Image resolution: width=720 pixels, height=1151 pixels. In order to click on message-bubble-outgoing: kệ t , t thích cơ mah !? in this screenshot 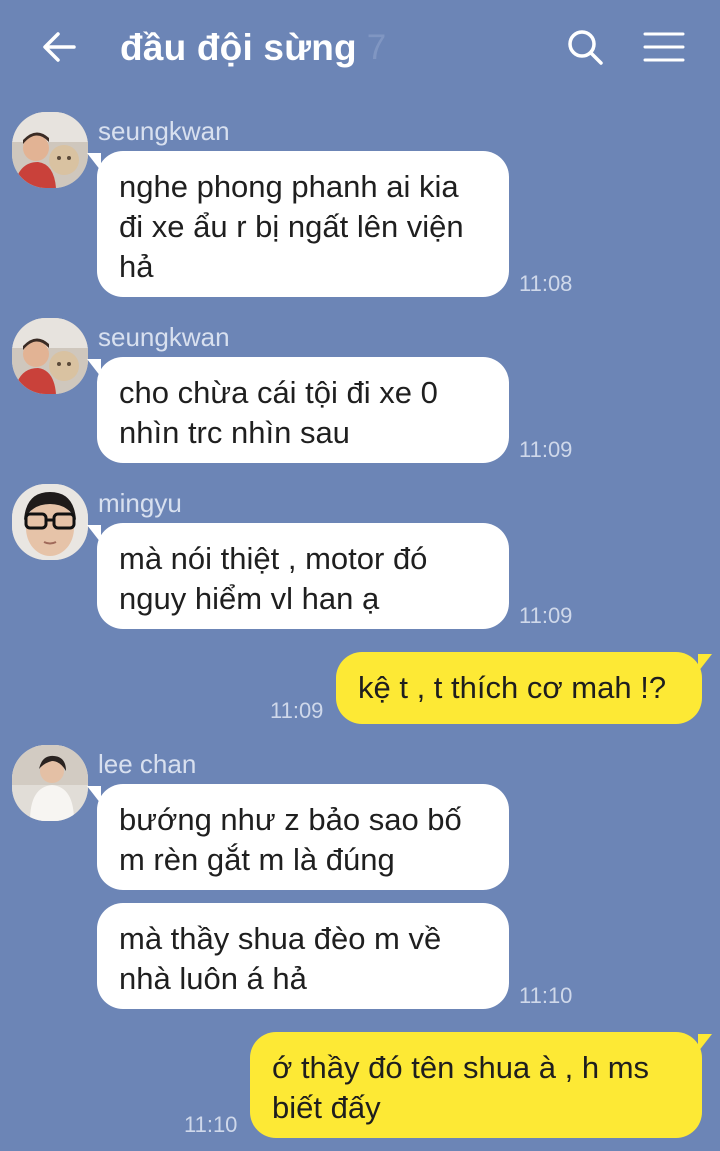, I will do `click(524, 688)`.